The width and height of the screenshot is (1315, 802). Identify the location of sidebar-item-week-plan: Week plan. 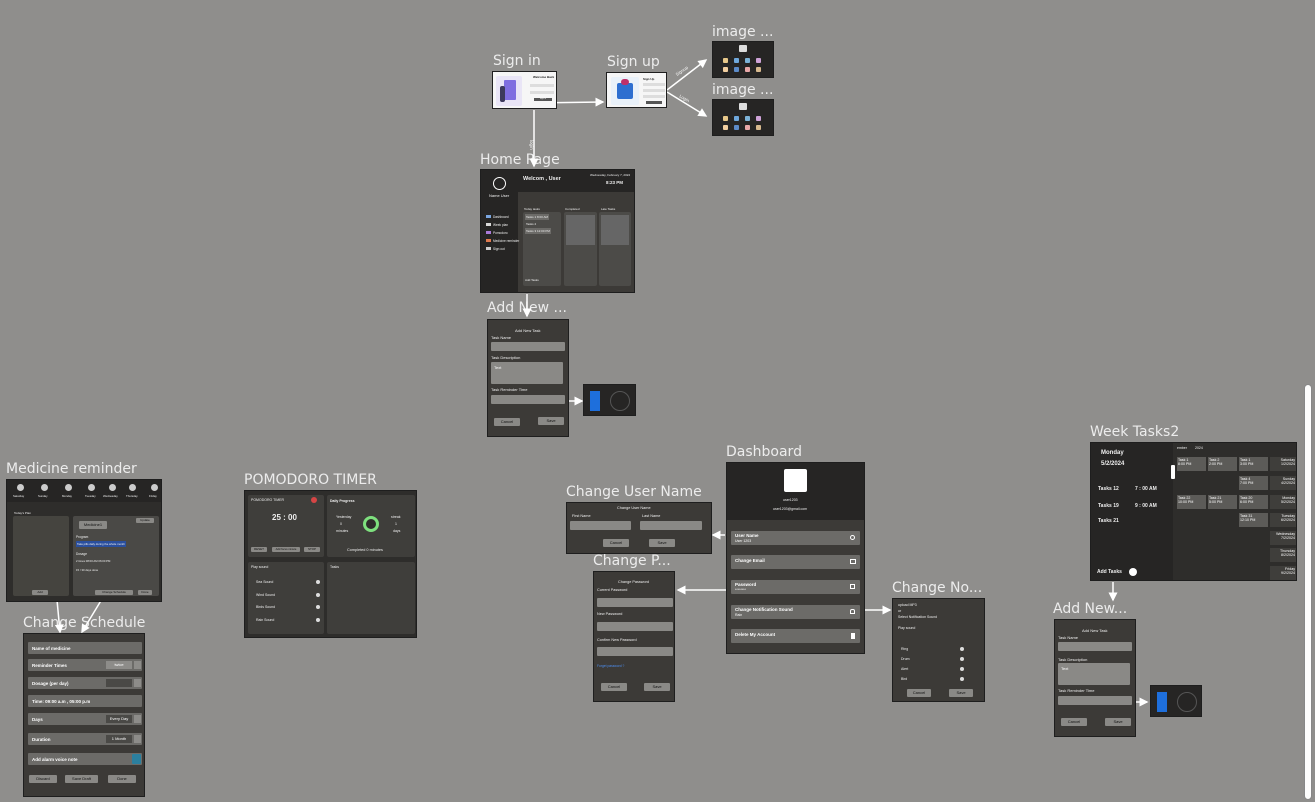
(500, 225).